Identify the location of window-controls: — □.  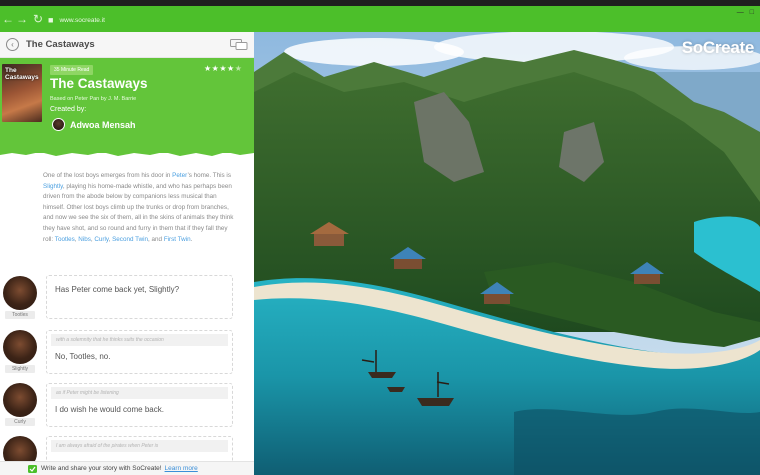
(745, 12).